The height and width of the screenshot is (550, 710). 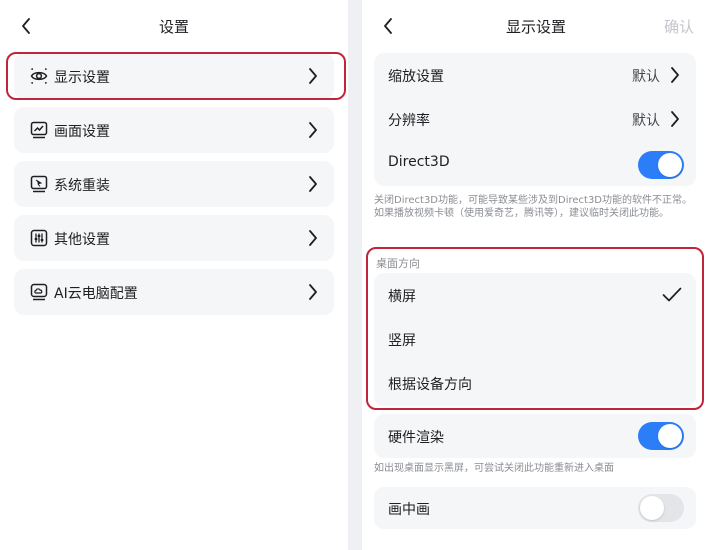 I want to click on menu-item-label: 画面设置, so click(x=82, y=132).